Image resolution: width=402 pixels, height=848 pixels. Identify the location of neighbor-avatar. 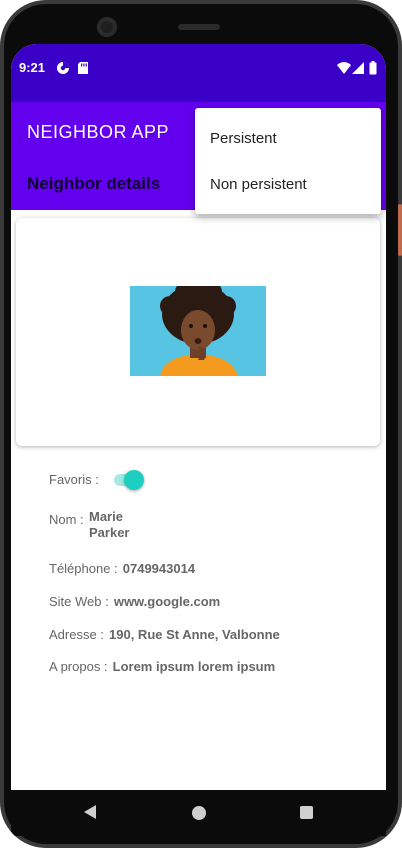
(198, 331).